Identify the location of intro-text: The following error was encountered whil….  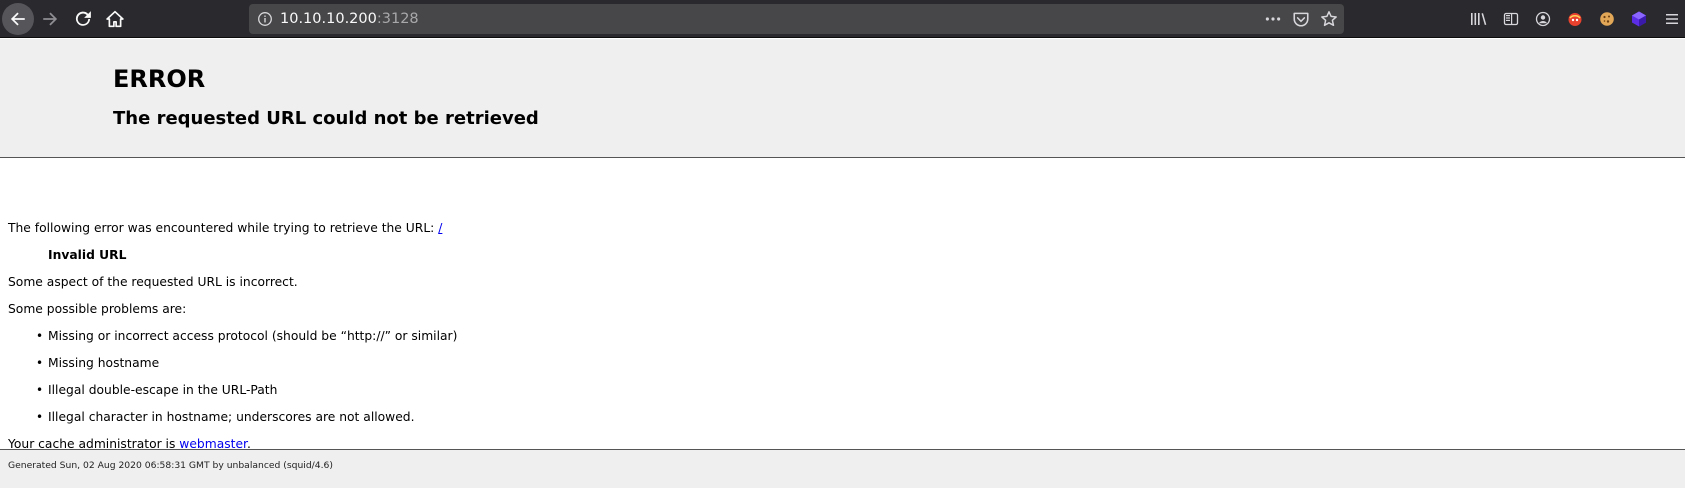
(223, 228).